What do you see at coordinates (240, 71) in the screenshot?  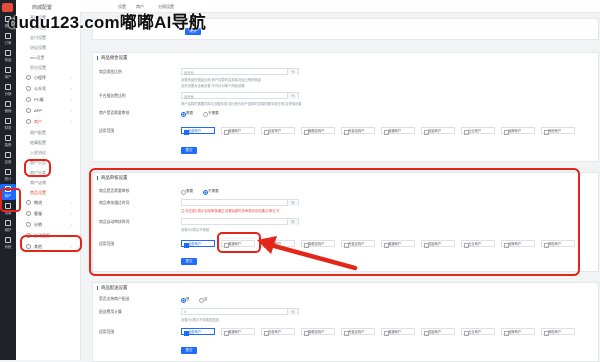 I see `commission-rate-input: 百分比 %` at bounding box center [240, 71].